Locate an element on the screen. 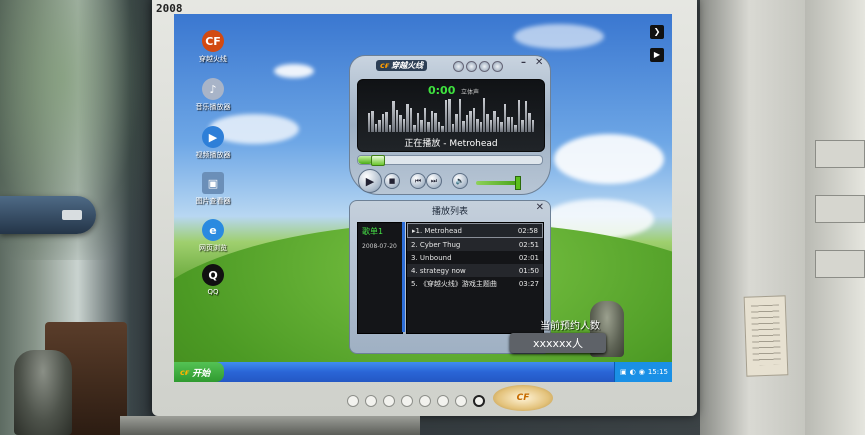 This screenshot has height=435, width=865. playlist-scrollbar is located at coordinates (403, 277).